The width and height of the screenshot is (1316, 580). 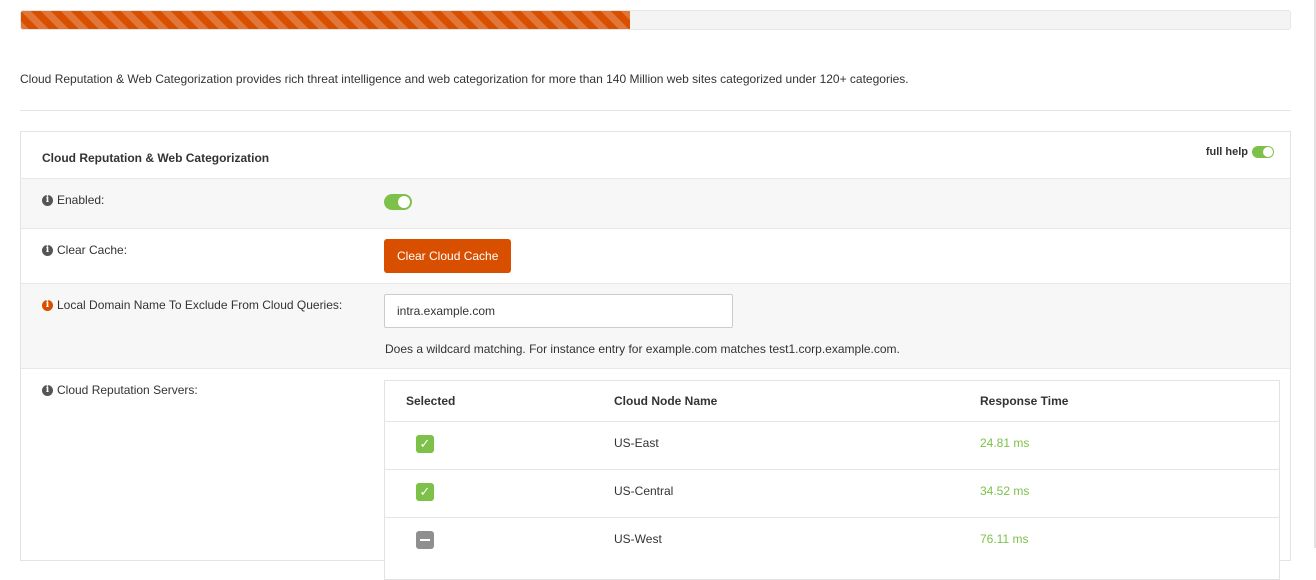 I want to click on progress-fill, so click(x=326, y=20).